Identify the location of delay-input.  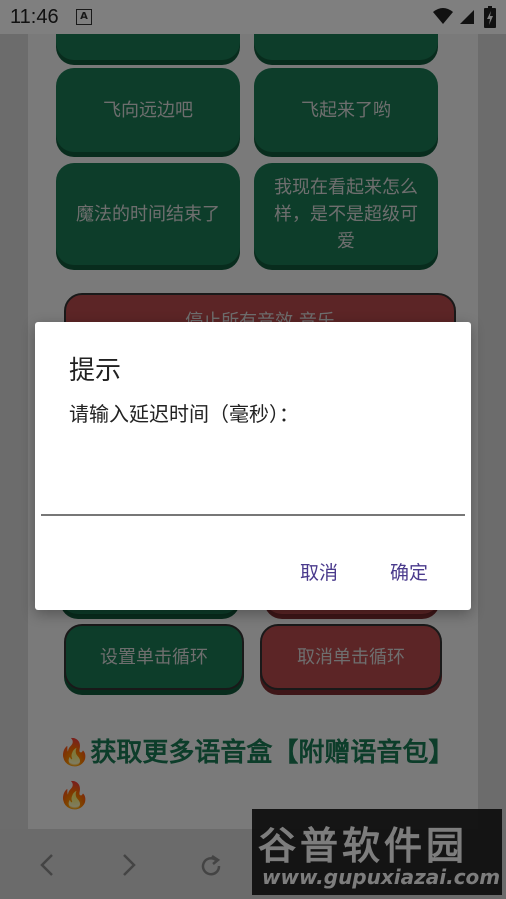
(253, 474).